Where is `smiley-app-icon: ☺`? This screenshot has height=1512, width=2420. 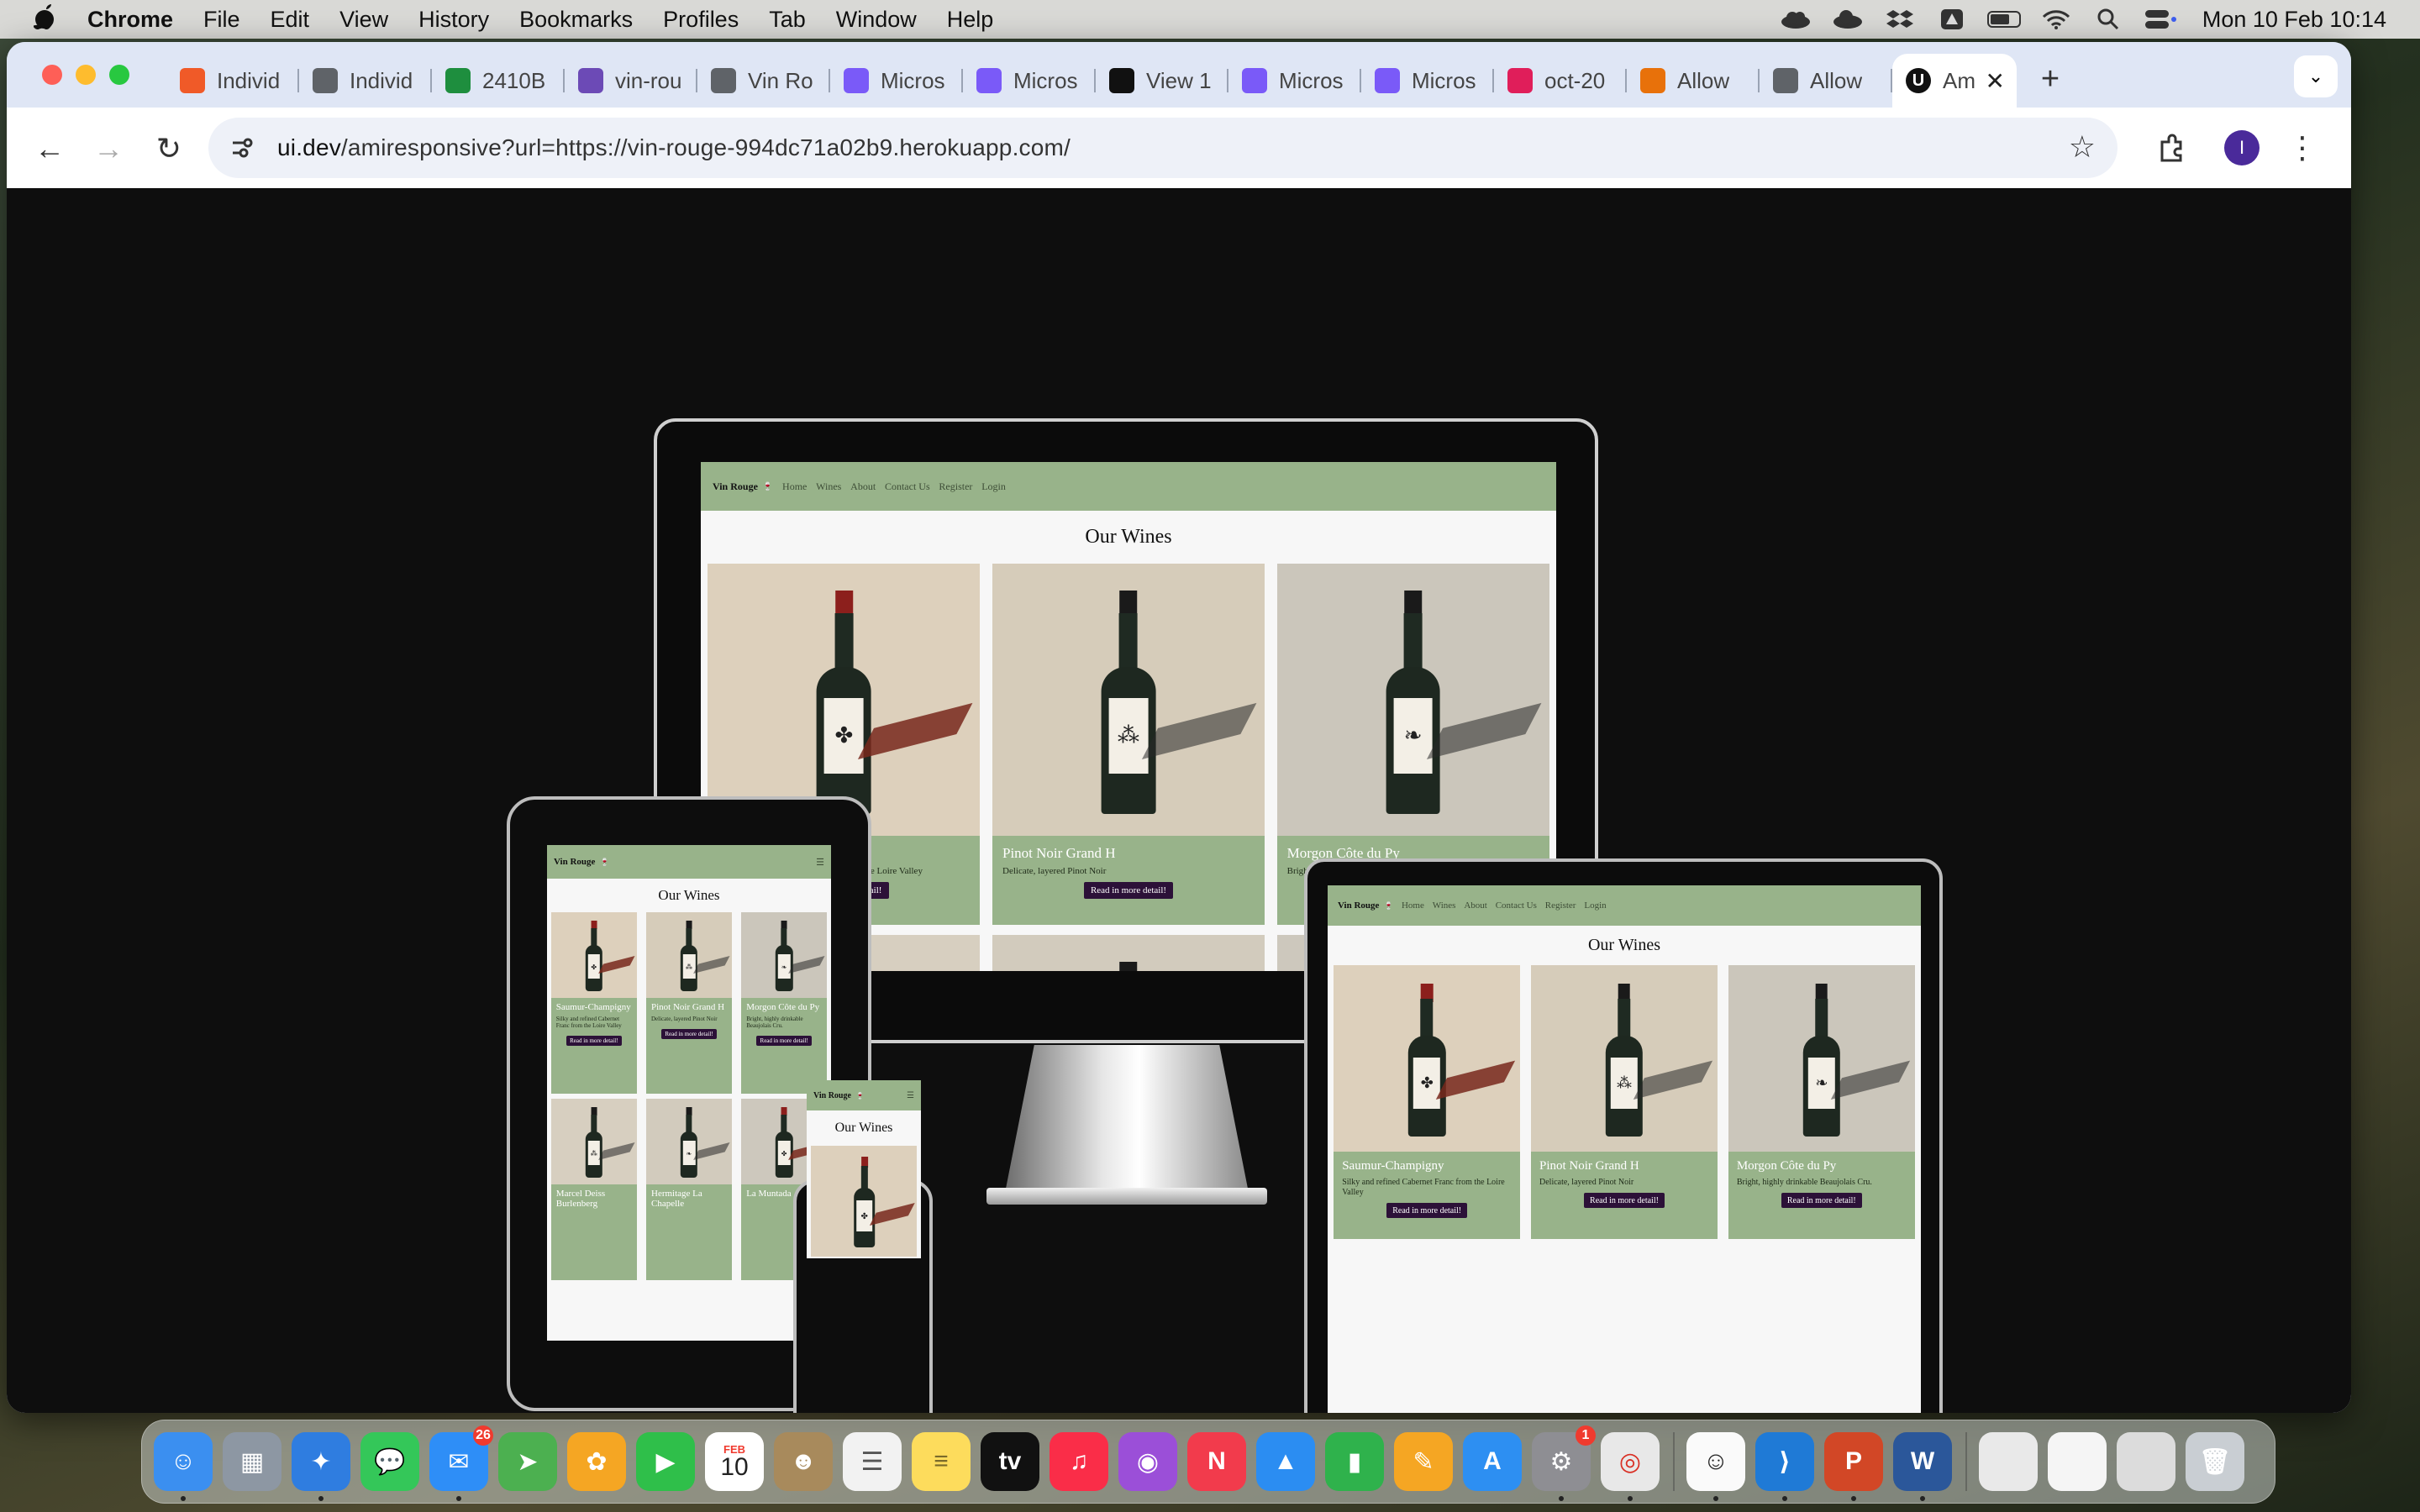
smiley-app-icon: ☺ is located at coordinates (1715, 1466).